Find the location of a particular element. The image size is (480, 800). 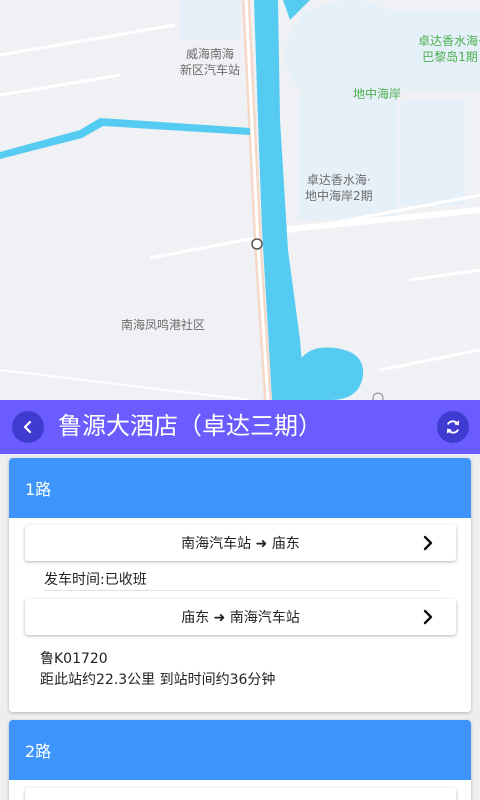

bus-distance: 距此站约22.3公里 到站时间约36分钟 is located at coordinates (158, 680).